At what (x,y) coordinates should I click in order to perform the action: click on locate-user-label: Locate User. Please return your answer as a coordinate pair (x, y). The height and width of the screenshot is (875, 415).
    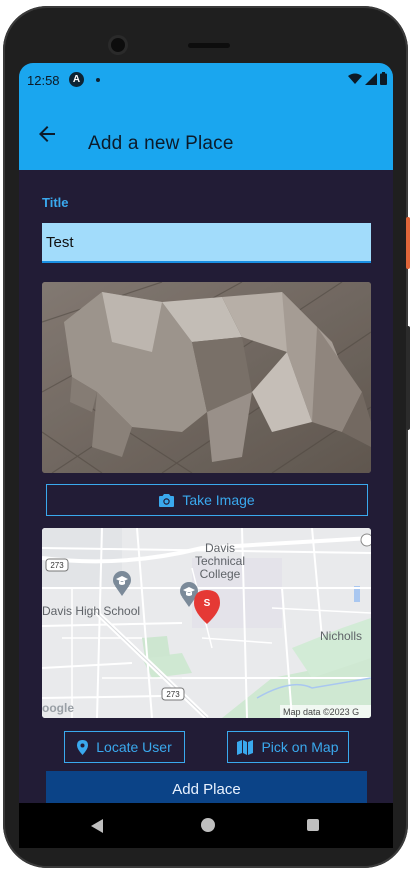
    Looking at the image, I should click on (134, 747).